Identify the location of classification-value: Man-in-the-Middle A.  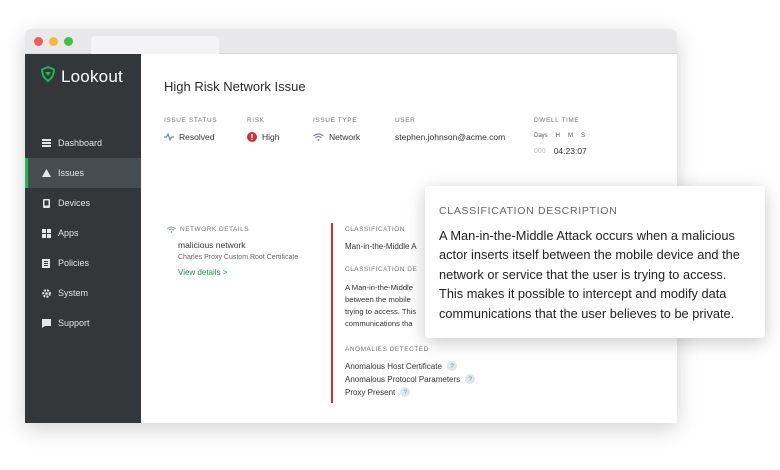
(381, 246).